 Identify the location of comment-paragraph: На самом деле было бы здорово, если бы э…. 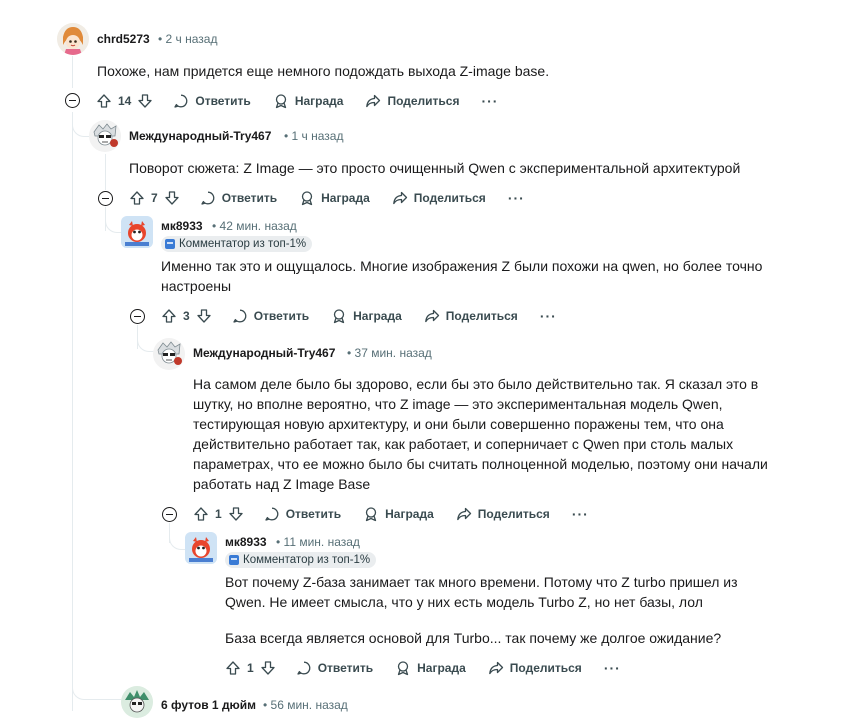
(480, 434).